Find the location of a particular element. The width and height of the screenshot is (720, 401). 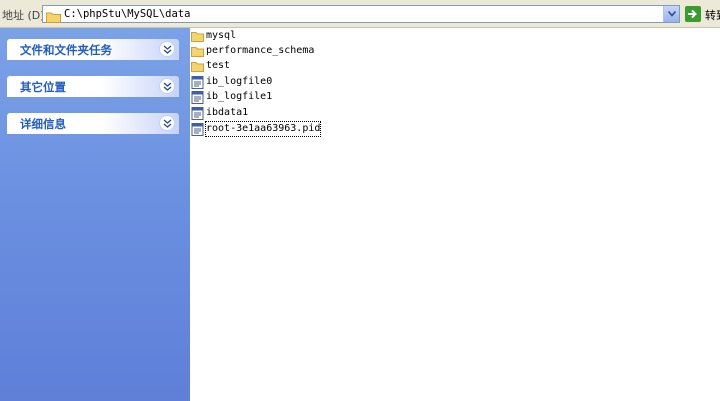

list-item-ibdata1: ibdata1 is located at coordinates (219, 113).